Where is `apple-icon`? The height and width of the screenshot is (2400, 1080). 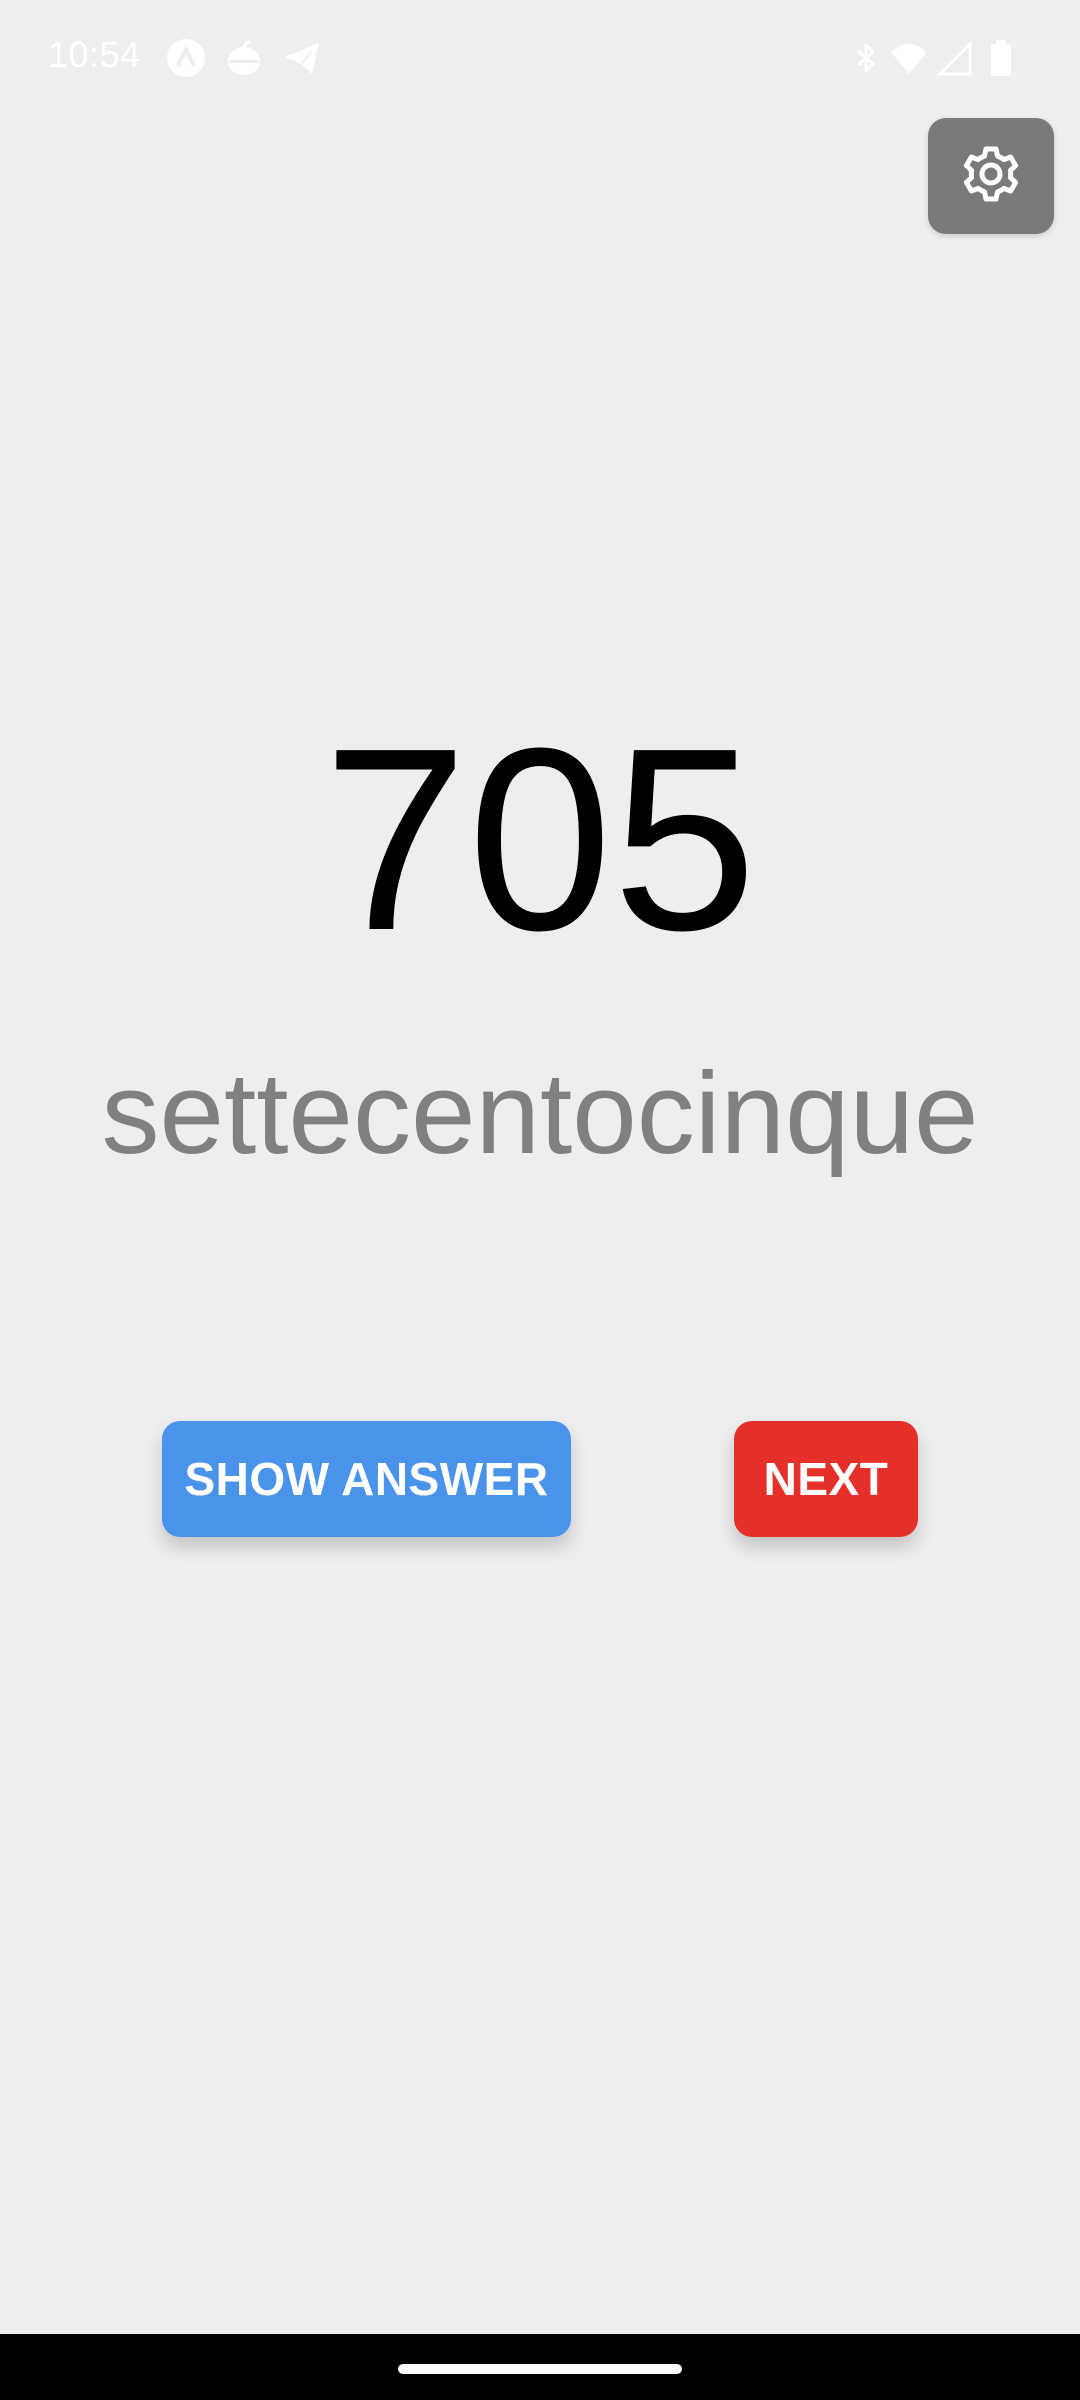
apple-icon is located at coordinates (244, 58).